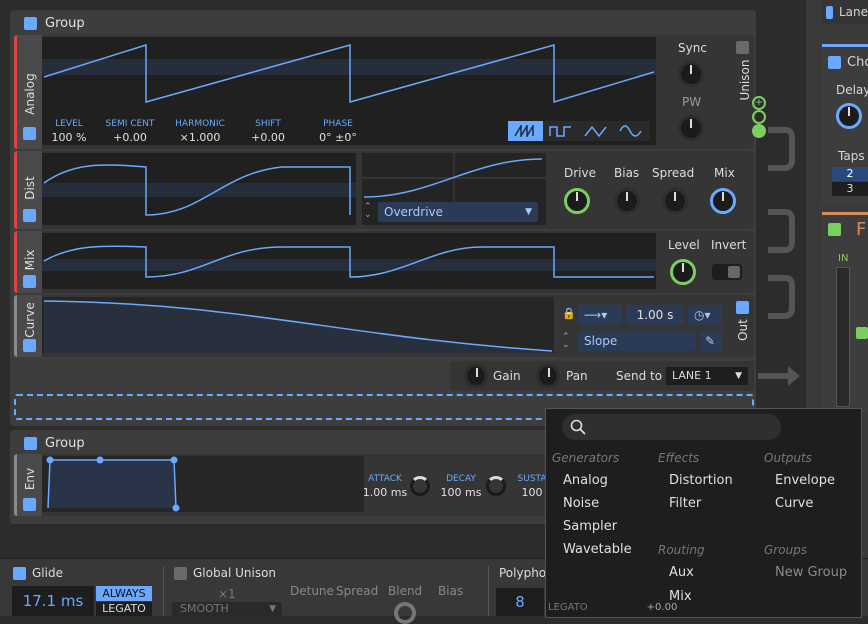 Image resolution: width=868 pixels, height=624 pixels. Describe the element at coordinates (30, 320) in the screenshot. I see `curve-tab-label: Curve` at that location.